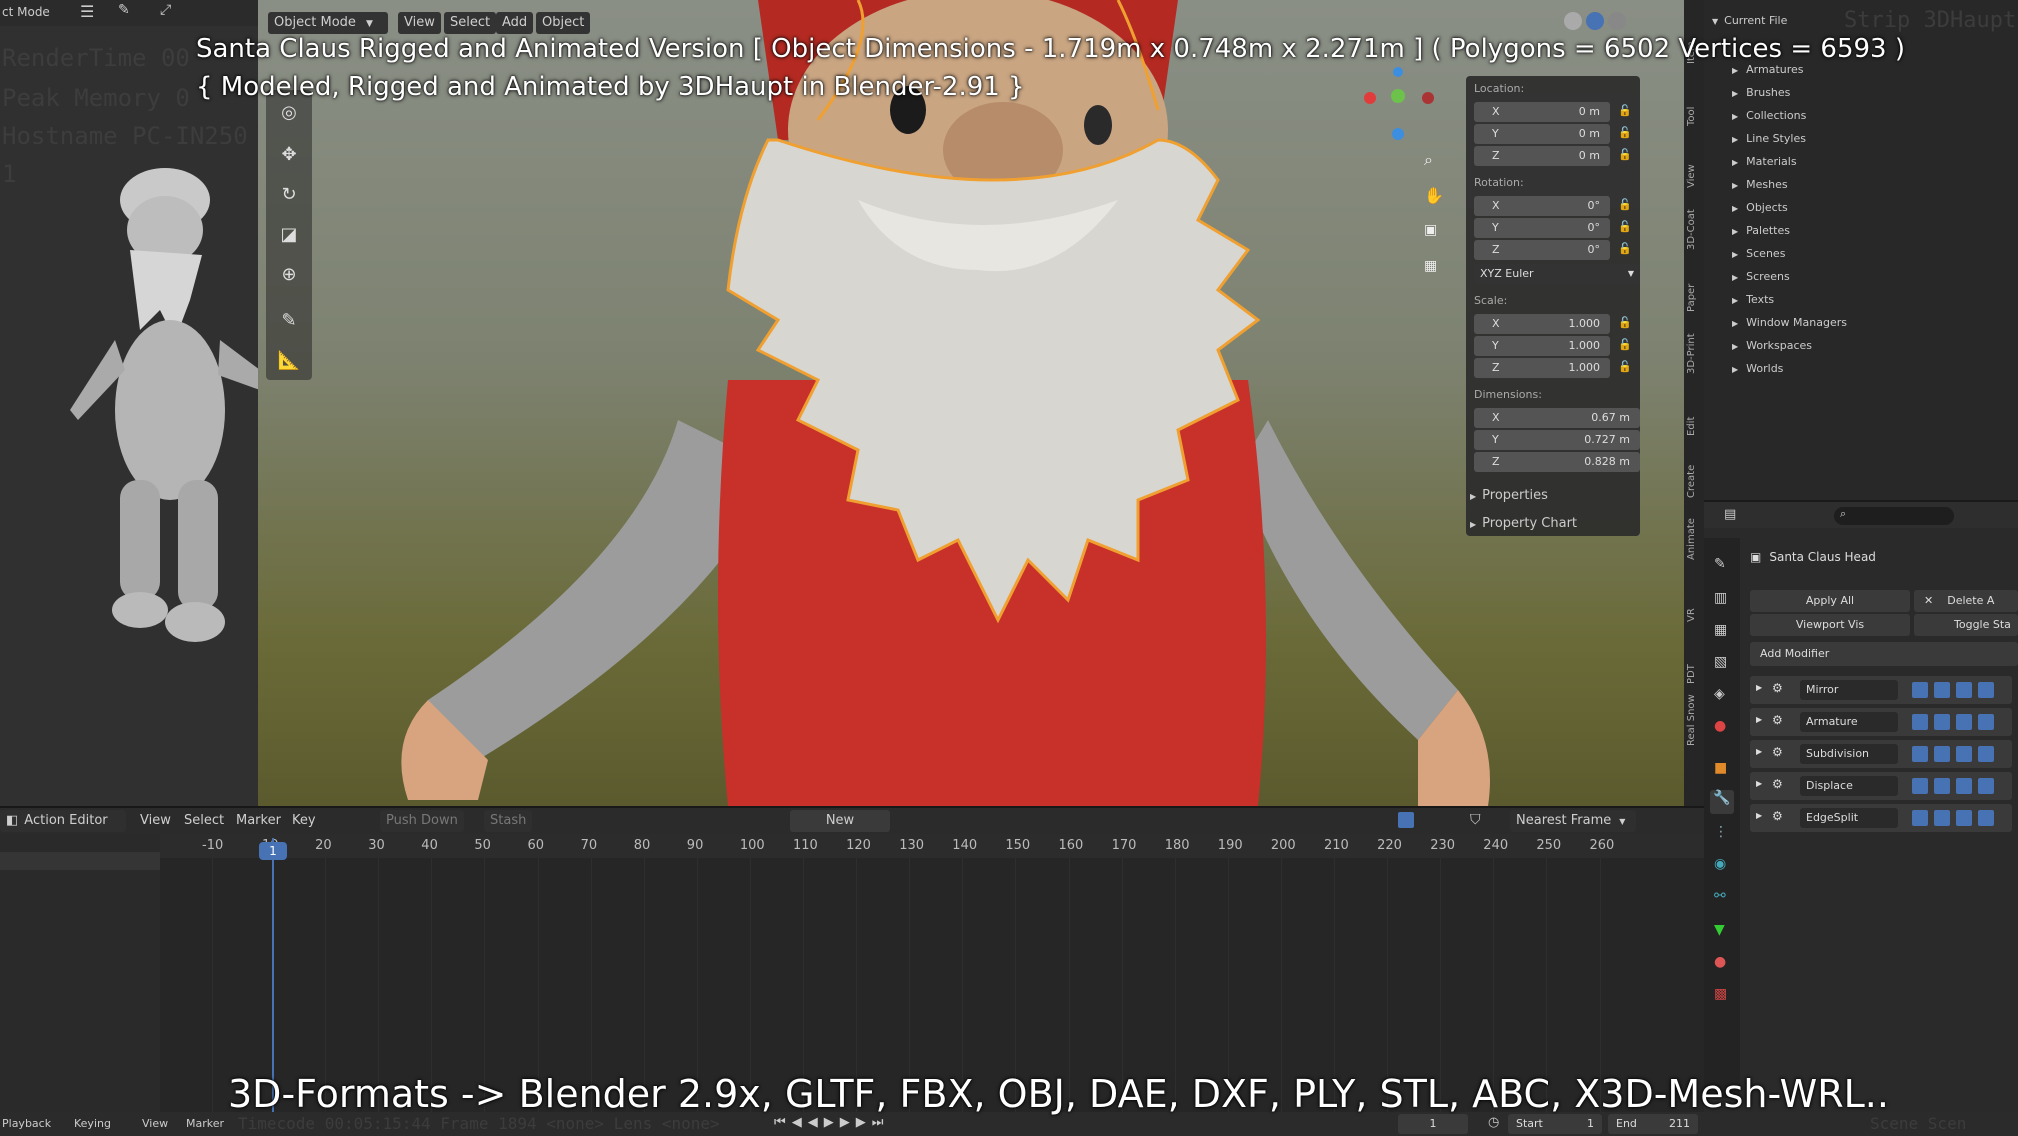 The width and height of the screenshot is (2018, 1136). I want to click on scale-y-field: Y 1.000, so click(1542, 346).